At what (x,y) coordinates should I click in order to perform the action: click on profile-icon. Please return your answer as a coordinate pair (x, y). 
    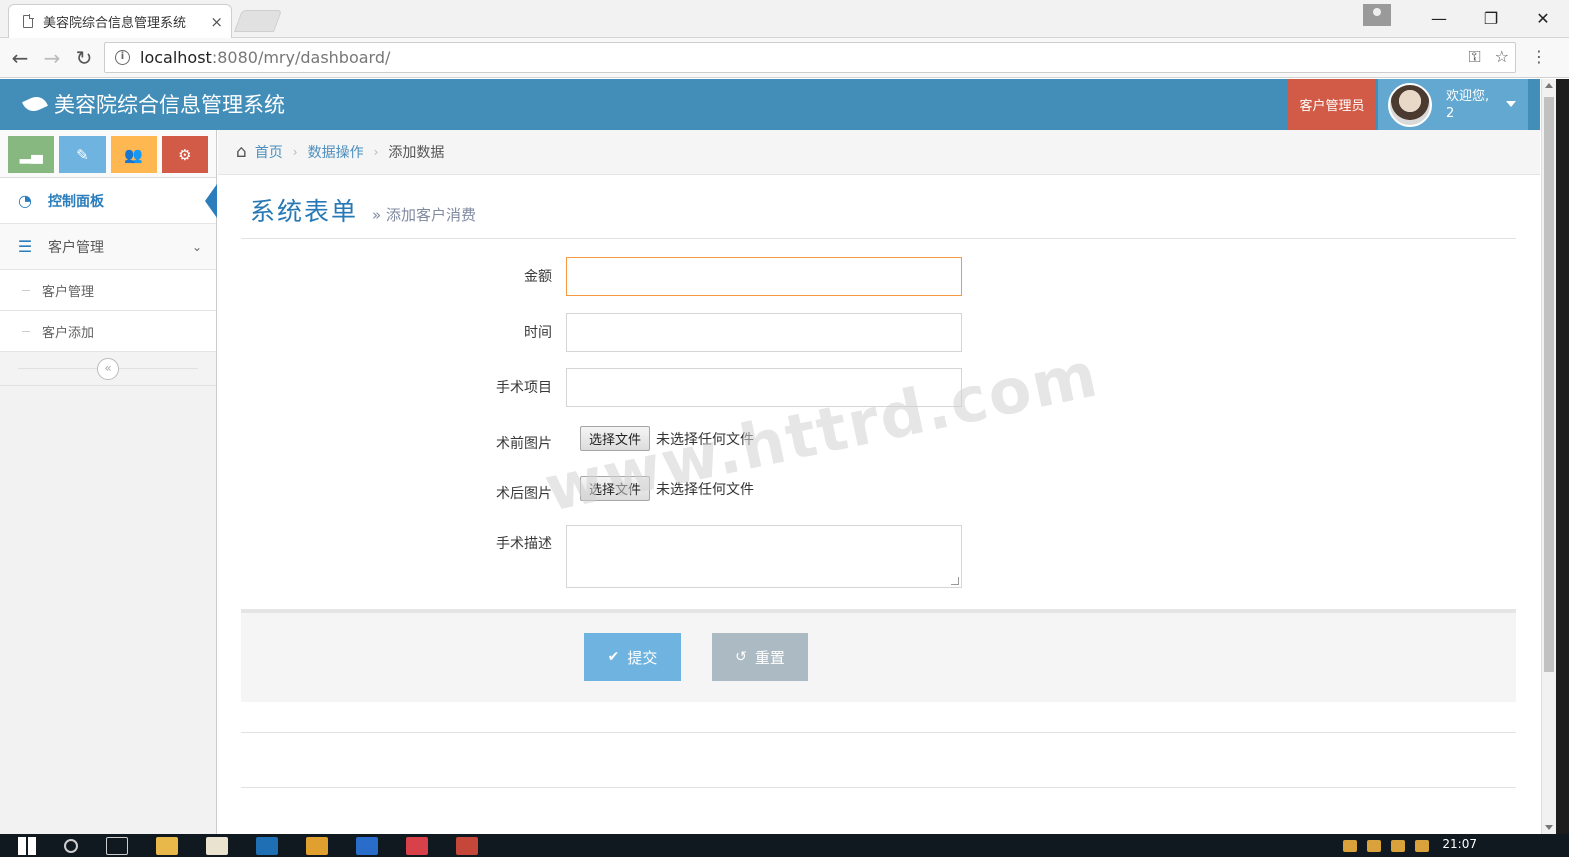
    Looking at the image, I should click on (1377, 15).